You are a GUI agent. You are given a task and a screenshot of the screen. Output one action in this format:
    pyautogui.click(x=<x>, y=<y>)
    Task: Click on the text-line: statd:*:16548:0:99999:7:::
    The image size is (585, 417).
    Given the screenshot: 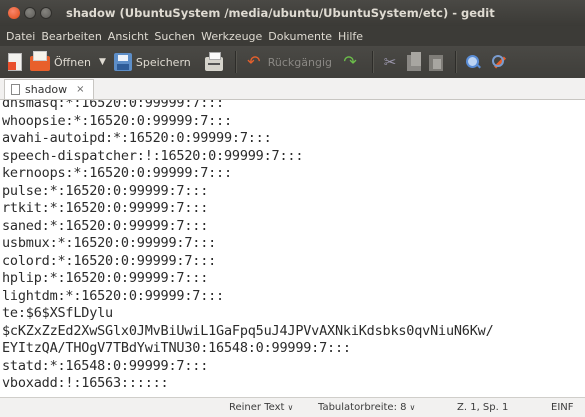 What is the action you would take?
    pyautogui.click(x=105, y=365)
    